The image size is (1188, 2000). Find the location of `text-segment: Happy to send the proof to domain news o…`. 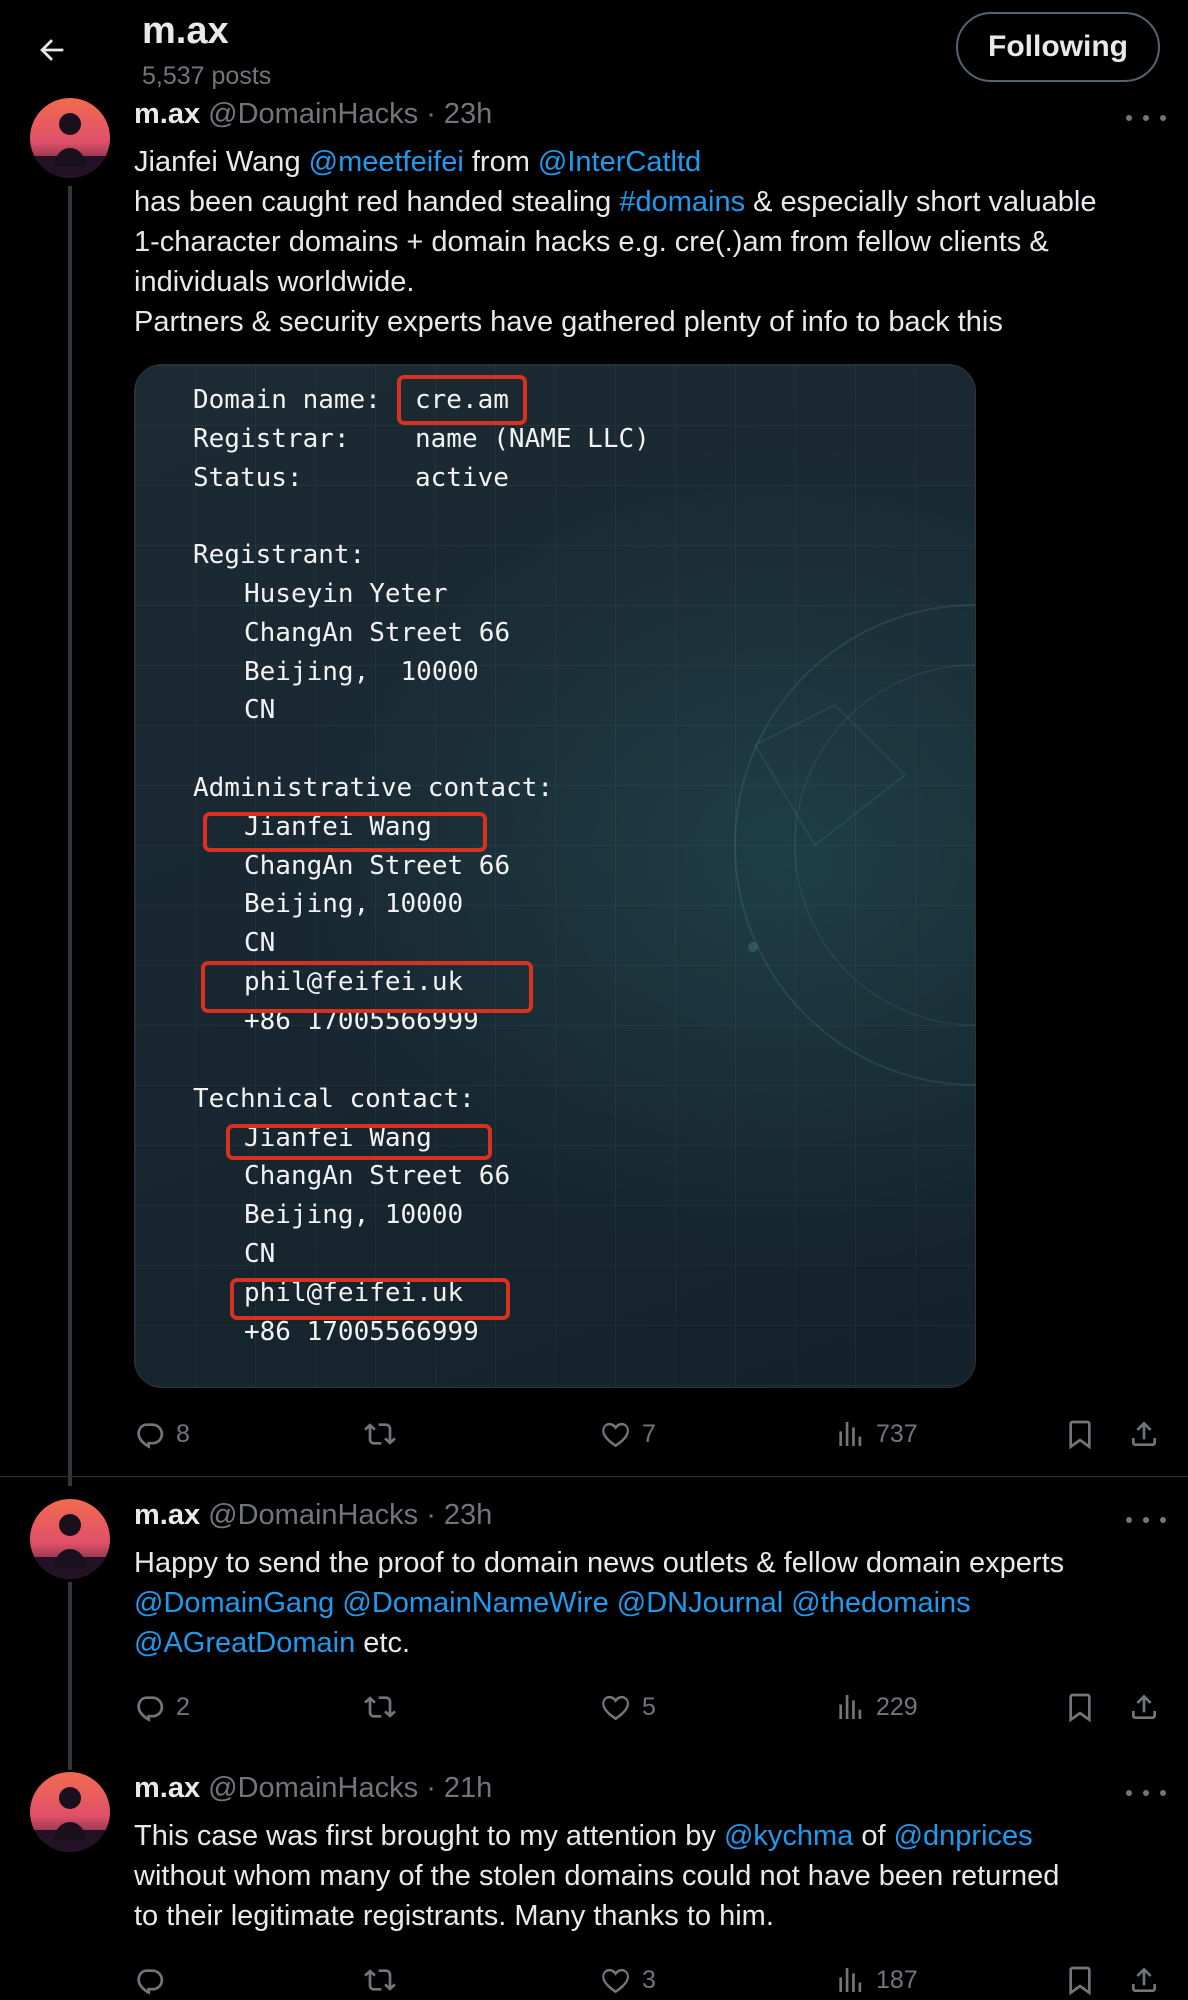

text-segment: Happy to send the proof to domain news o… is located at coordinates (599, 1563).